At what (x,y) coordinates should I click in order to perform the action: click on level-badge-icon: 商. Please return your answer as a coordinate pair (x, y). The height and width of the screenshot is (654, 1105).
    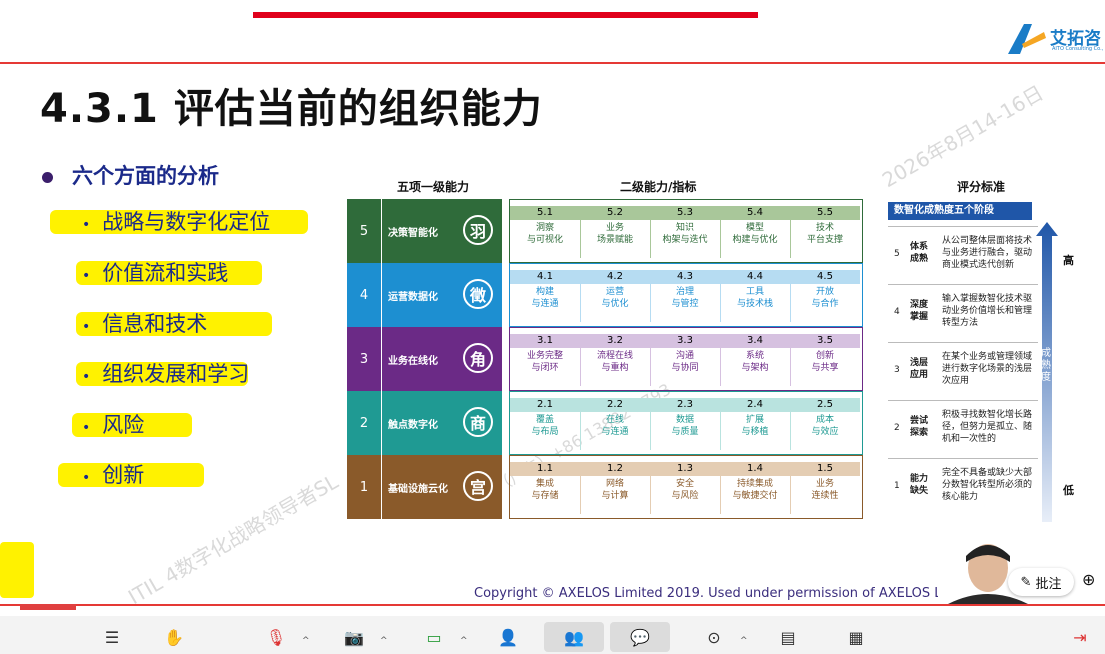
    Looking at the image, I should click on (478, 422).